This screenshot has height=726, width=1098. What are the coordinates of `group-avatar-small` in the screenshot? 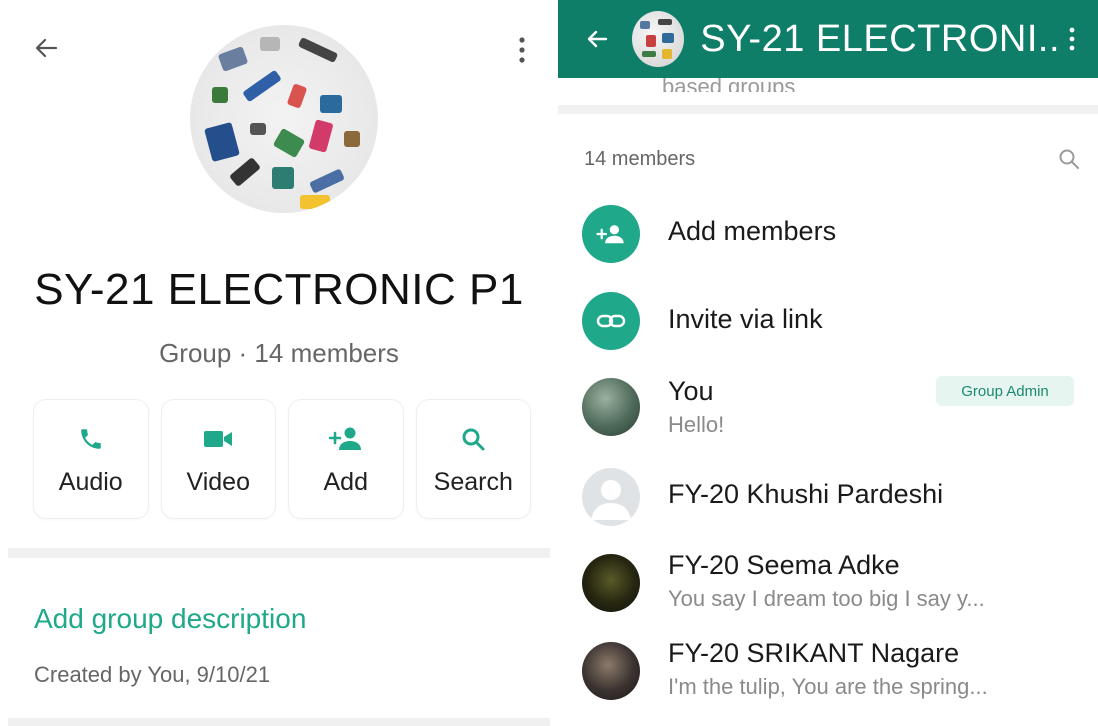 It's located at (658, 39).